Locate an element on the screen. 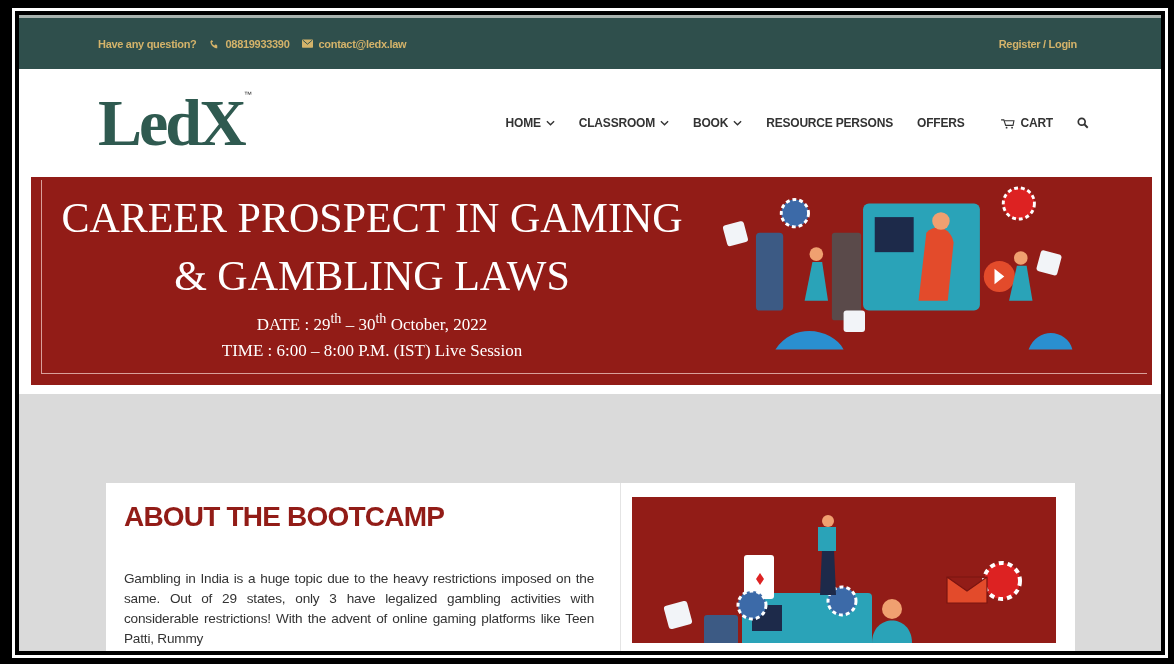 Image resolution: width=1174 pixels, height=664 pixels. about-paragraph: Gambling in India is a huge topic due to the heavy restrictions imposed on the same. Out of 29 states, only 3 have legalized gambling activities with considerable restrictions! With the advent of online gaming platforms like Teen Patti, Rummy is located at coordinates (359, 609).